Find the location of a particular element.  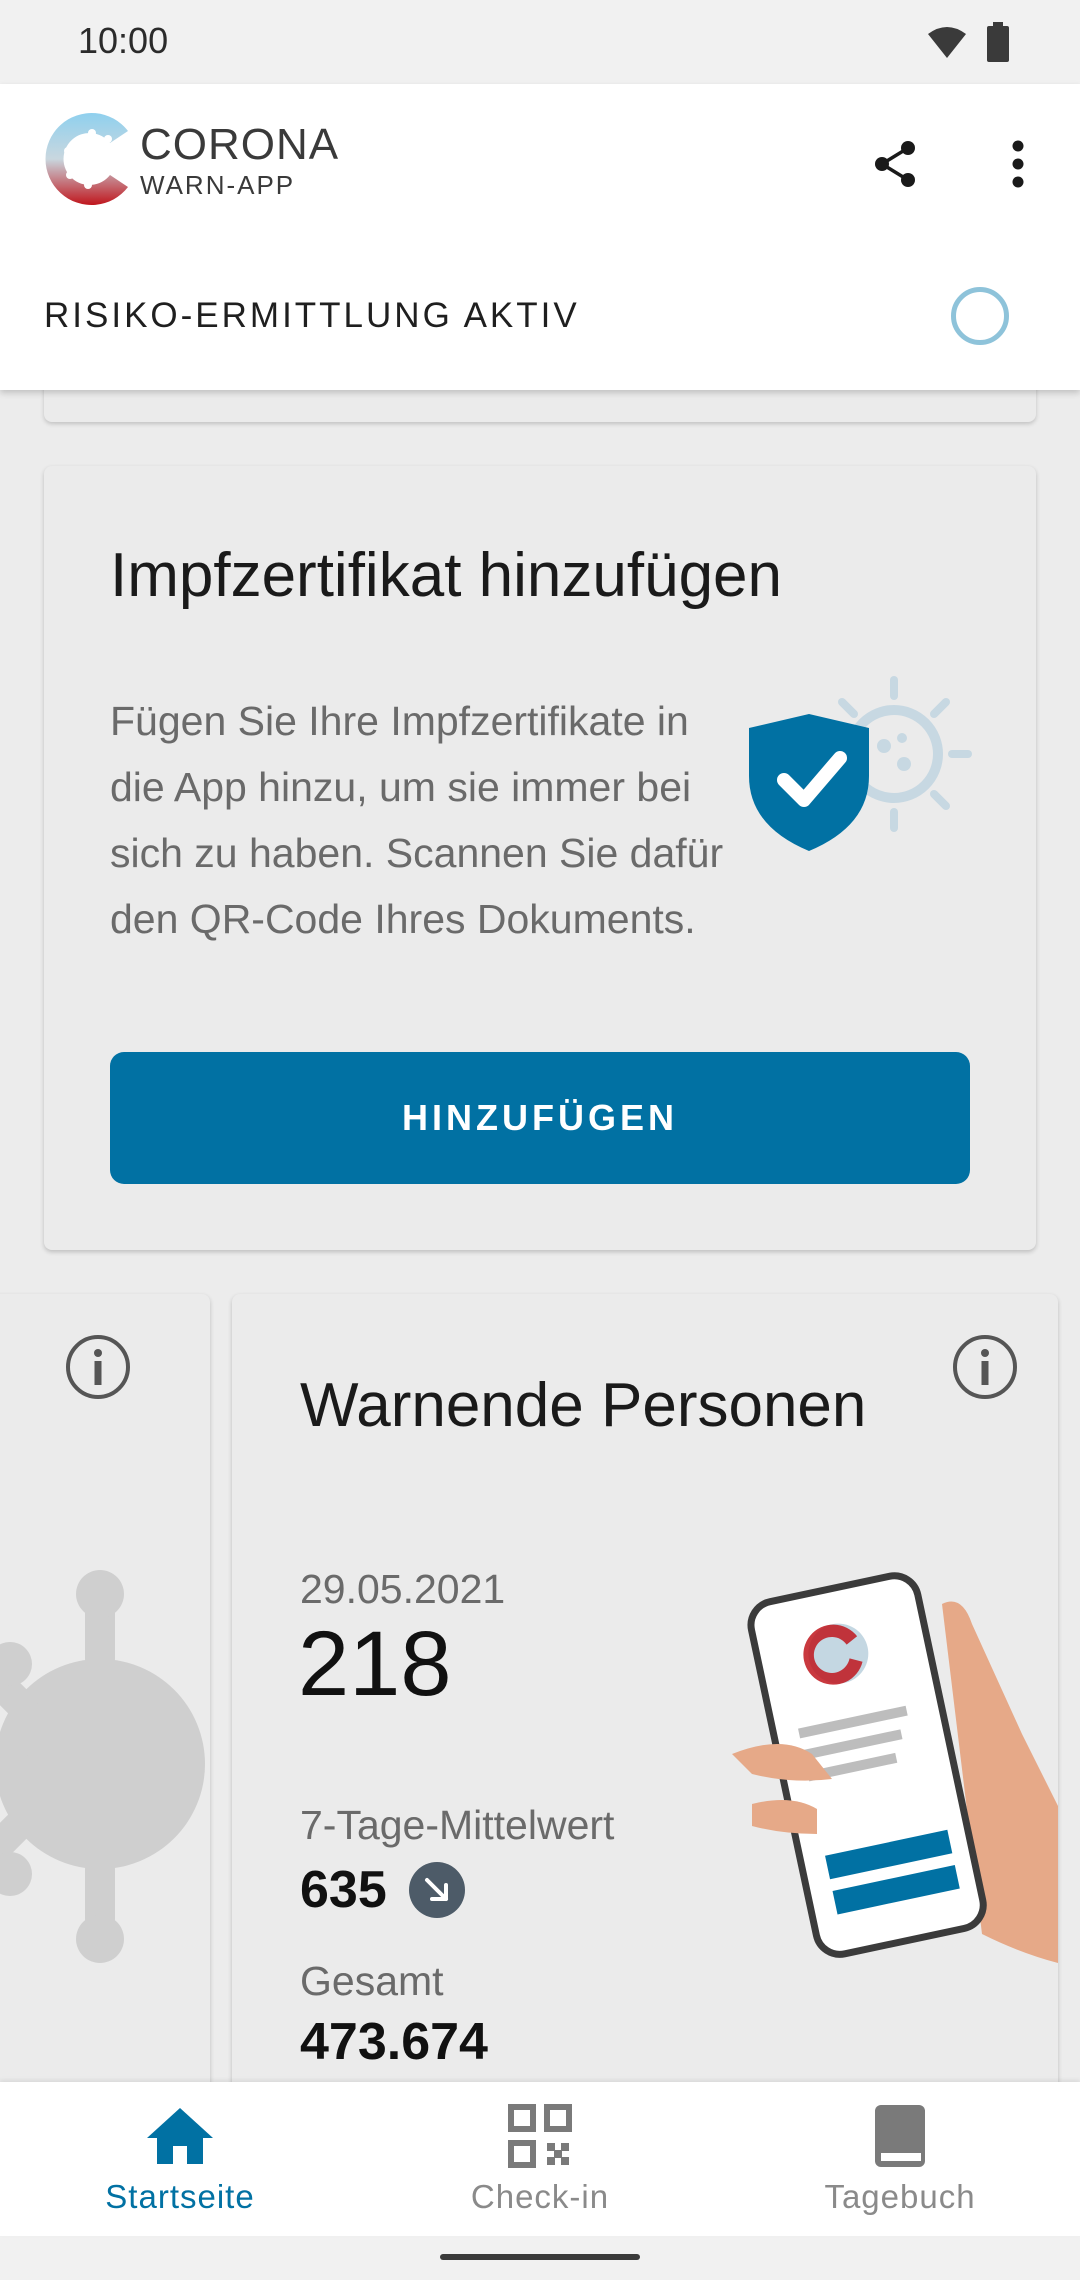

phone-in-hand-illustration is located at coordinates (895, 1767).